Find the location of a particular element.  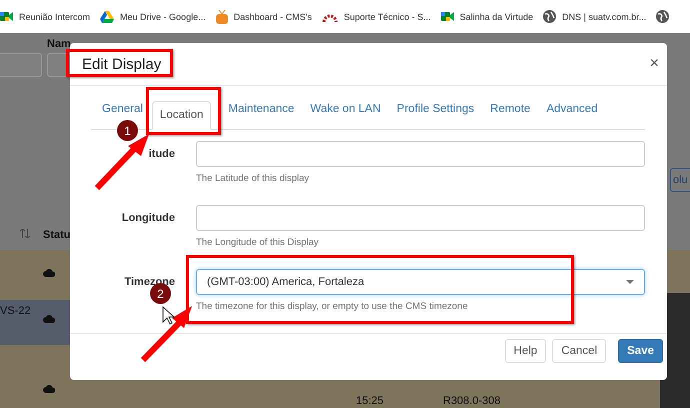

close-button: × is located at coordinates (654, 64).